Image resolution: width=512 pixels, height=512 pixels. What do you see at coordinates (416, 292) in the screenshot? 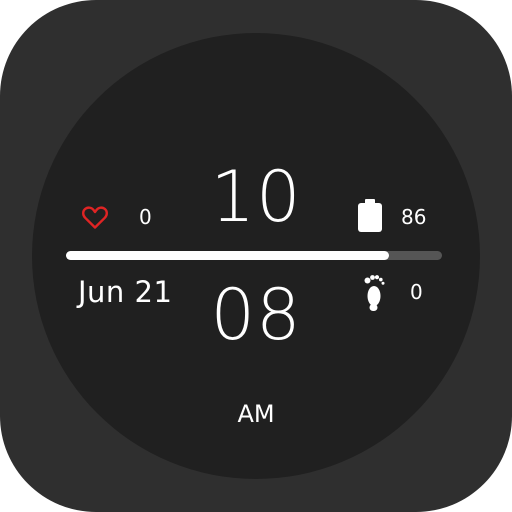
I see `steps-value: 0` at bounding box center [416, 292].